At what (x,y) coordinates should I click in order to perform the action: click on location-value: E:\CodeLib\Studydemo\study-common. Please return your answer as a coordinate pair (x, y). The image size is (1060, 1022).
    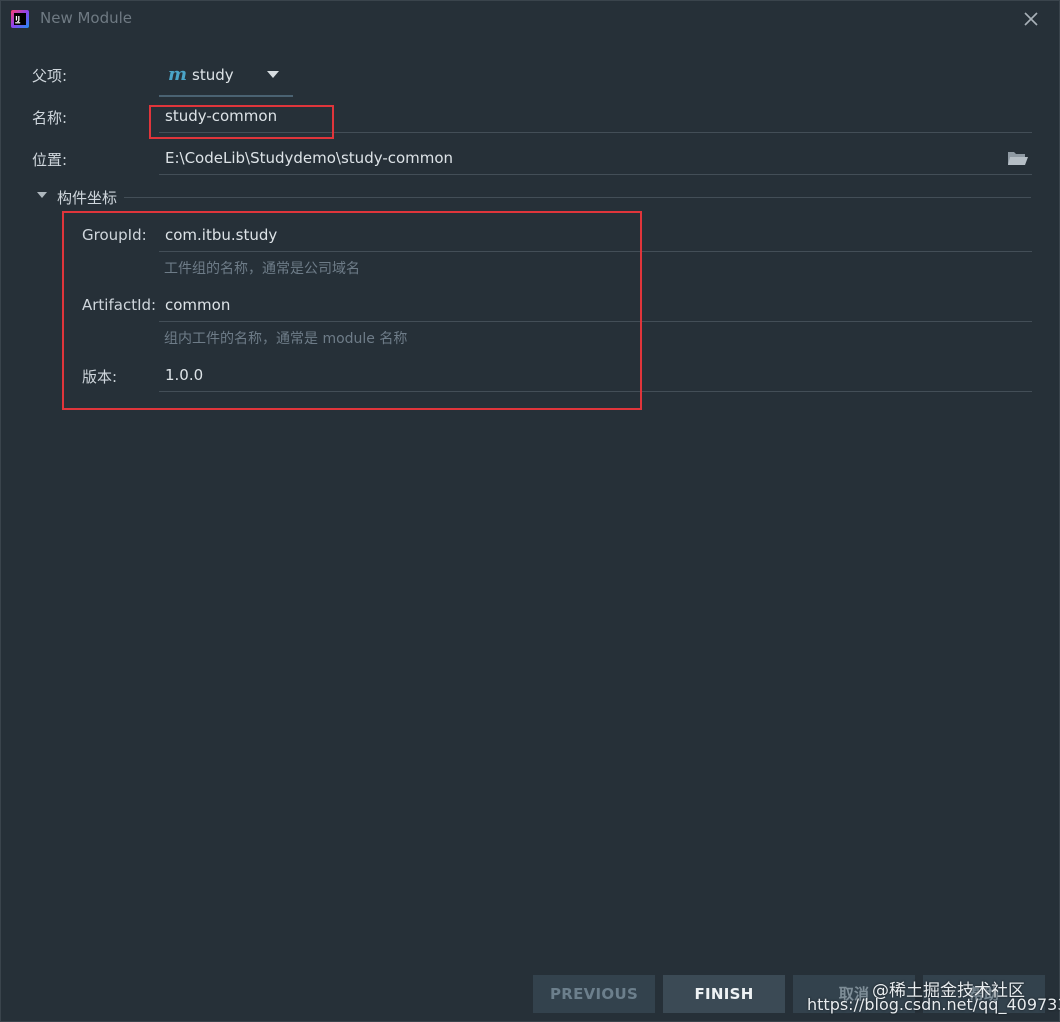
    Looking at the image, I should click on (309, 158).